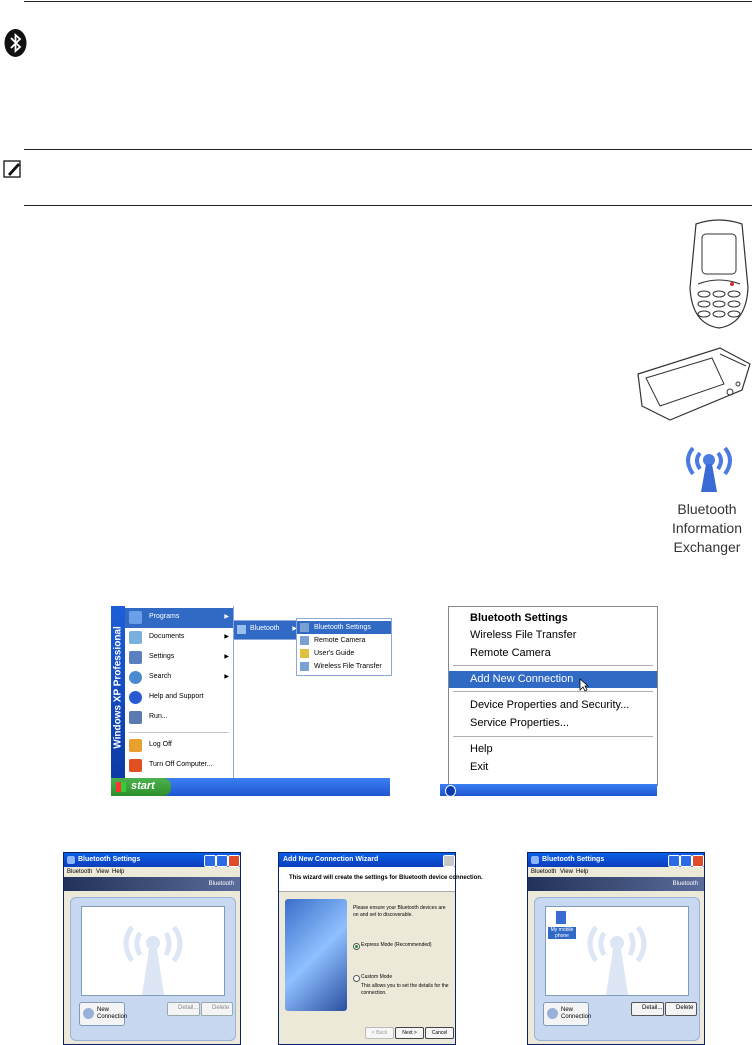 The width and height of the screenshot is (752, 1045). Describe the element at coordinates (553, 767) in the screenshot. I see `ctx-exit: Exit` at that location.